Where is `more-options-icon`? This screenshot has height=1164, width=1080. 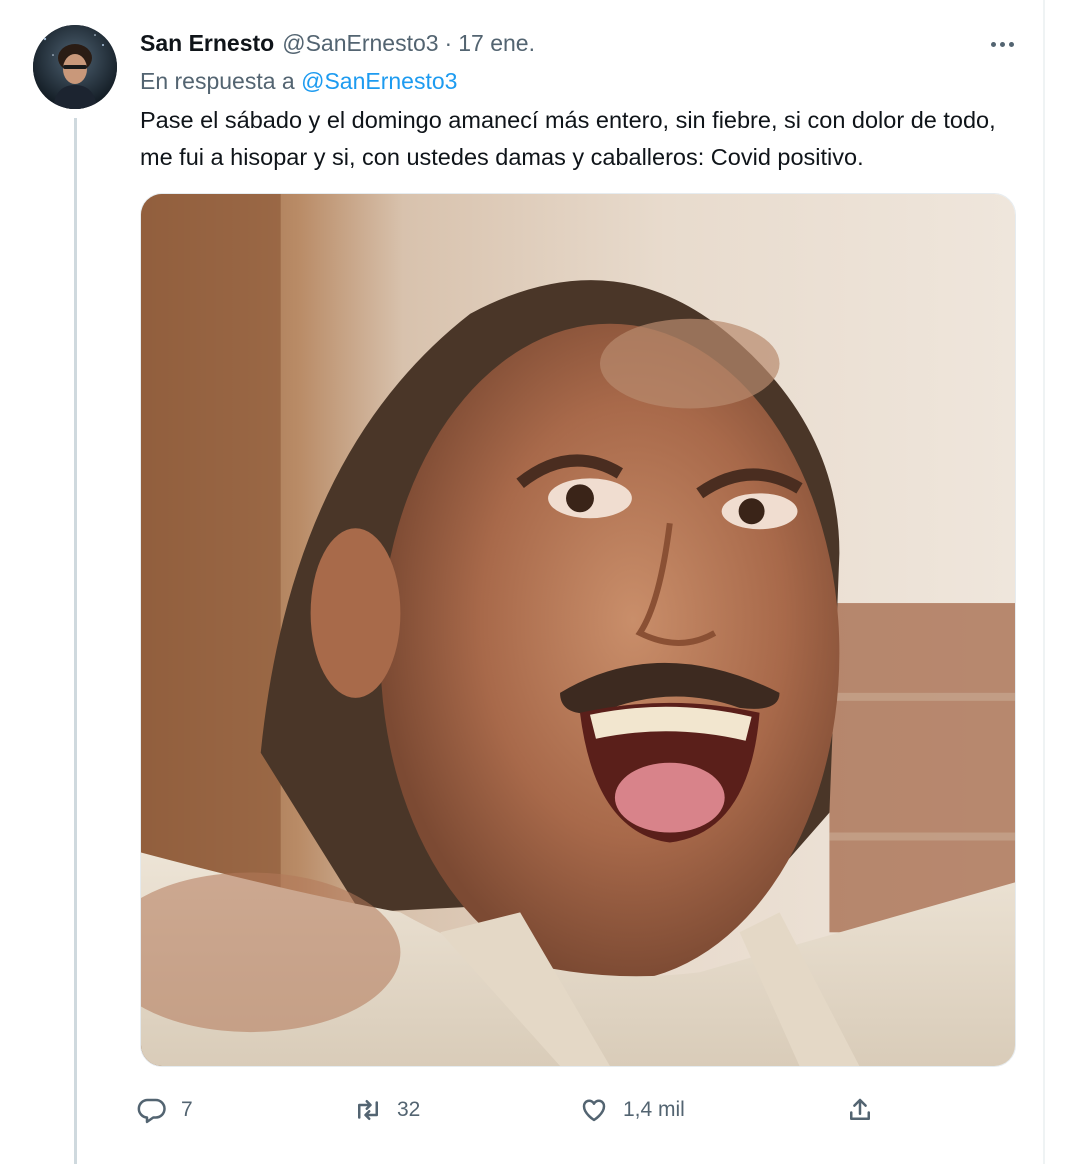
more-options-icon is located at coordinates (1002, 44).